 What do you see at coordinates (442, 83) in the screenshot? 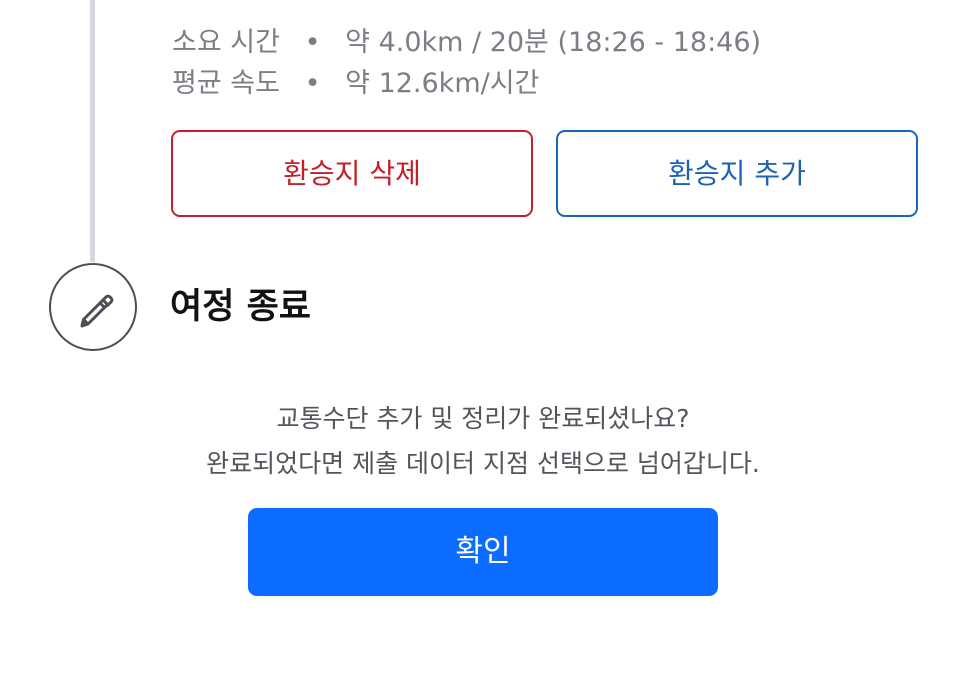
I see `average-speed-value: 약 12.6km/시간` at bounding box center [442, 83].